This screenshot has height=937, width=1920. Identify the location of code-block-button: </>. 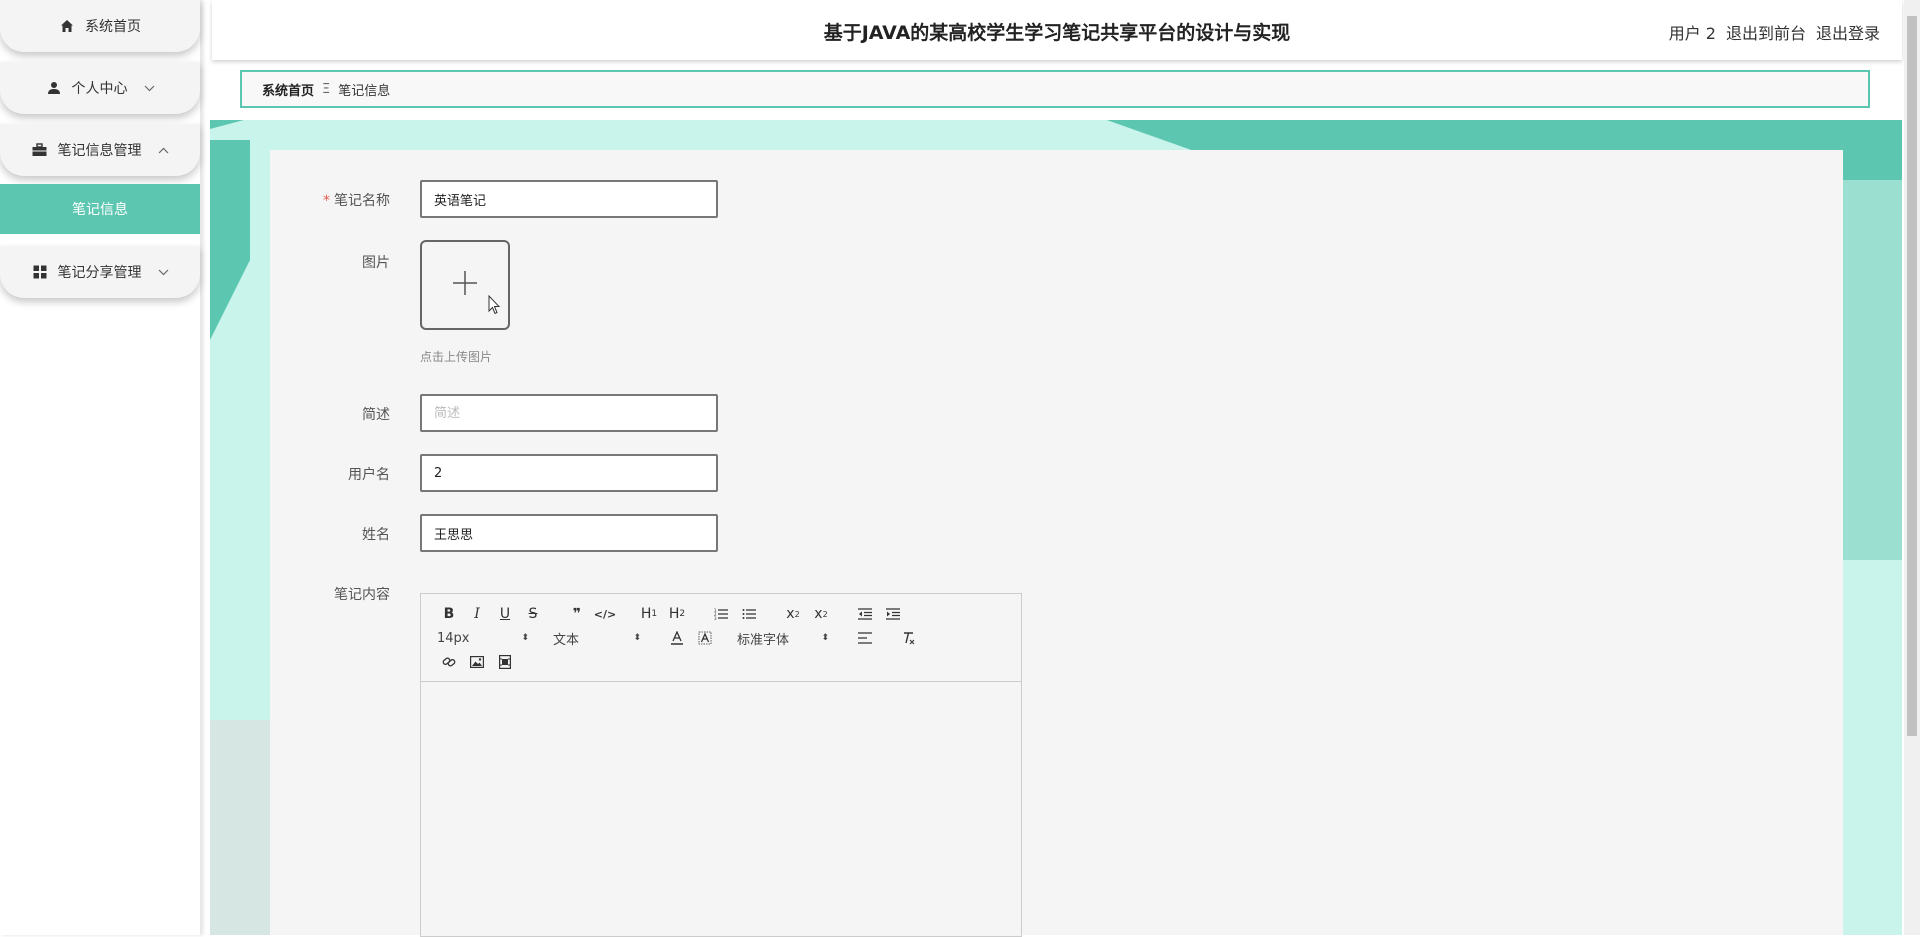
(605, 614).